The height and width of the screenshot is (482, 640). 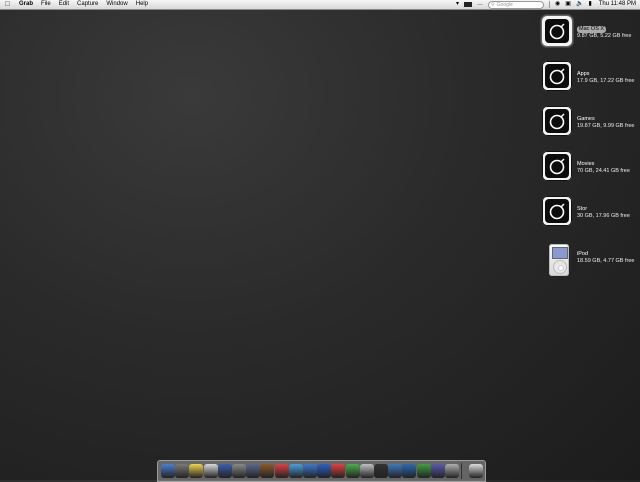 I want to click on ical-icon, so click(x=281, y=471).